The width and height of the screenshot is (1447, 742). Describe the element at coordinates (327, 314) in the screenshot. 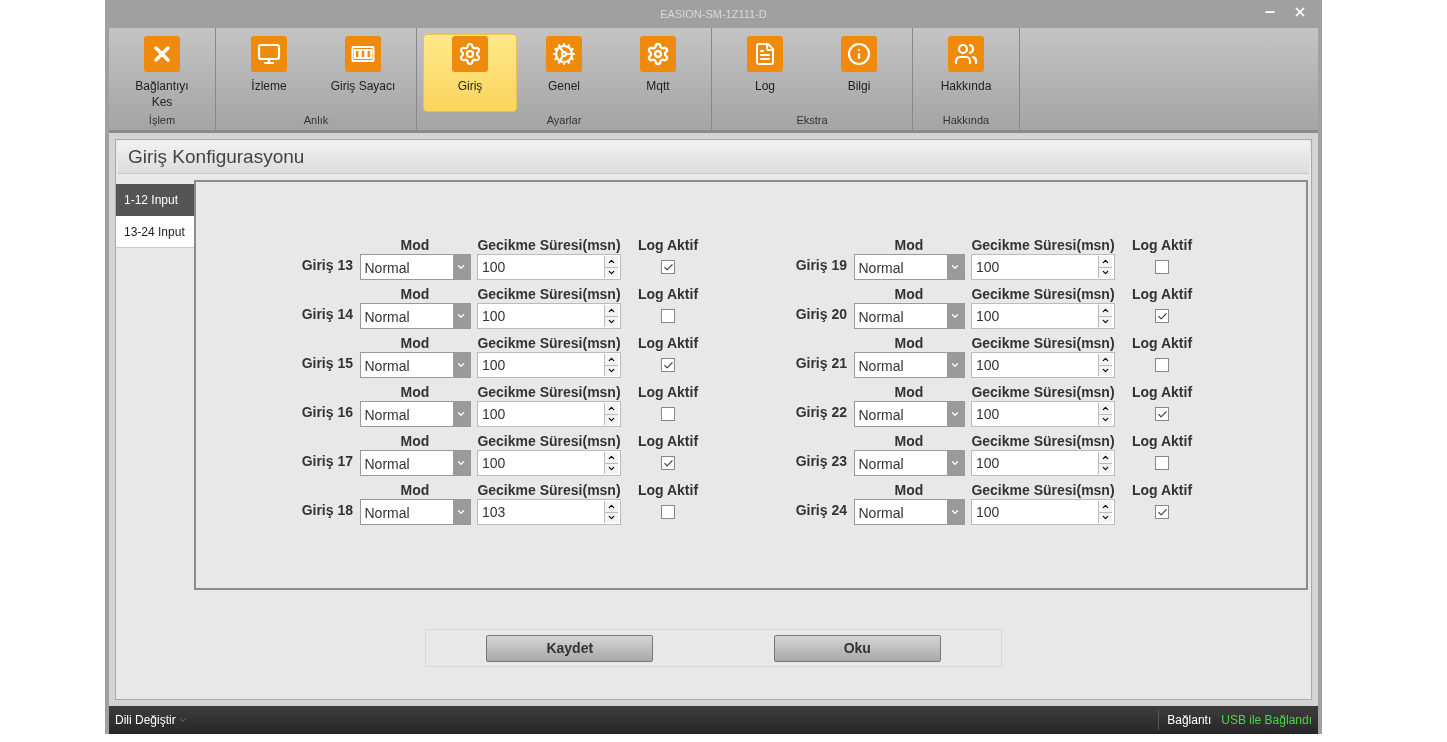

I see `input-label: Giriş 14` at that location.